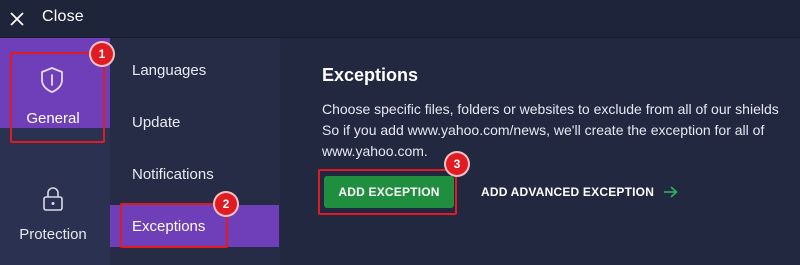  What do you see at coordinates (568, 192) in the screenshot?
I see `add-advanced-exception-label: ADD ADVANCED EXCEPTION` at bounding box center [568, 192].